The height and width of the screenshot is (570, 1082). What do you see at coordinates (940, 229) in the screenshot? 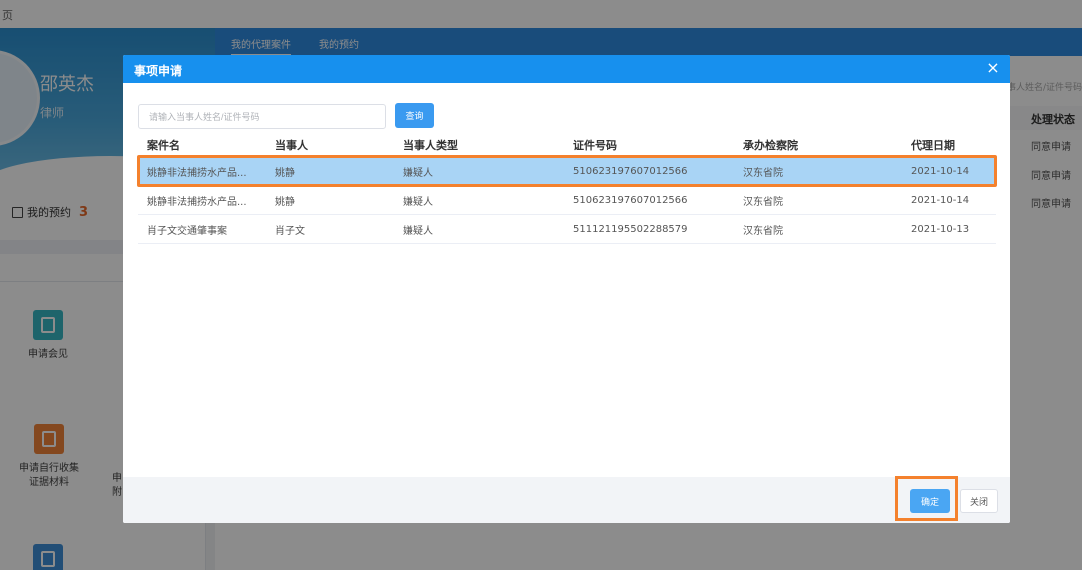
I see `date-cell: 2021-10-13` at bounding box center [940, 229].